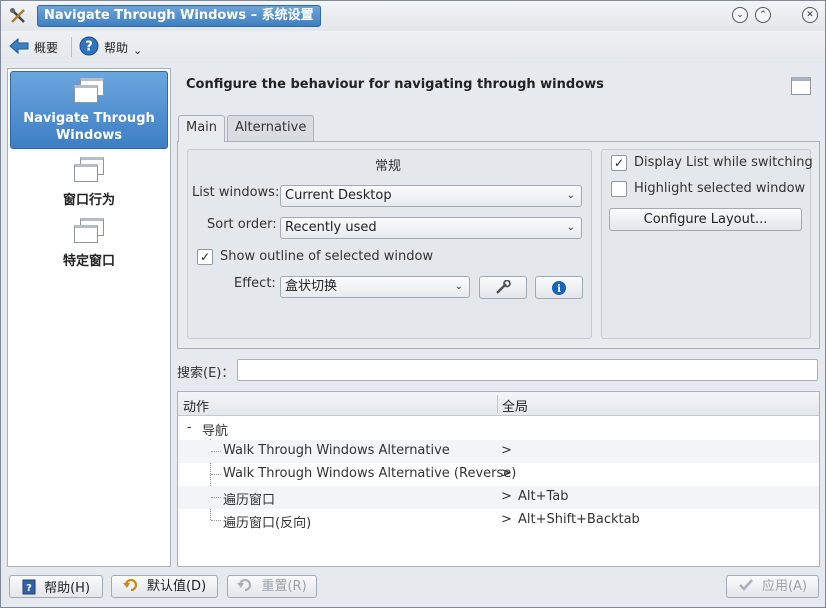 This screenshot has height=608, width=826. I want to click on sidebar-item-label: 窗口行为, so click(88, 200).